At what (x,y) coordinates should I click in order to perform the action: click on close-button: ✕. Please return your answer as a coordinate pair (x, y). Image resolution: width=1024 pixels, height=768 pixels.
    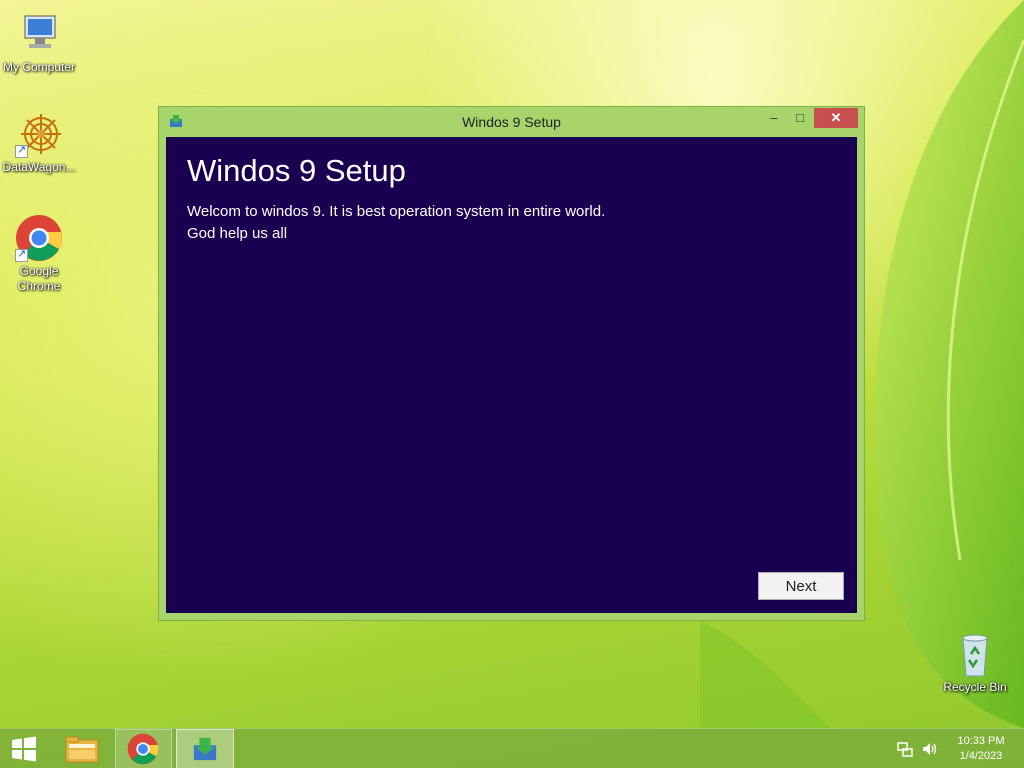
    Looking at the image, I should click on (836, 118).